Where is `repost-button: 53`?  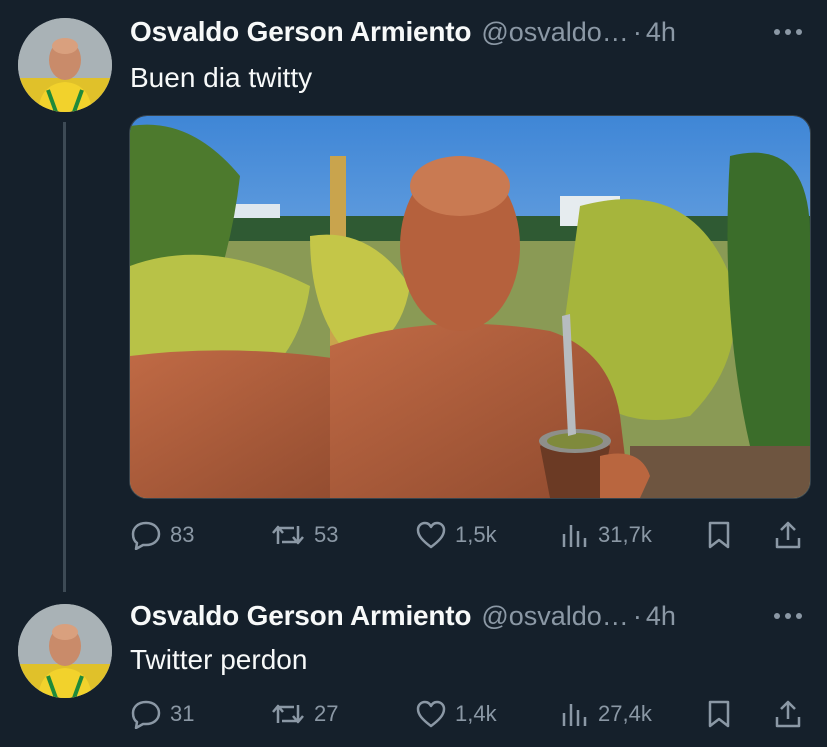 repost-button: 53 is located at coordinates (304, 535).